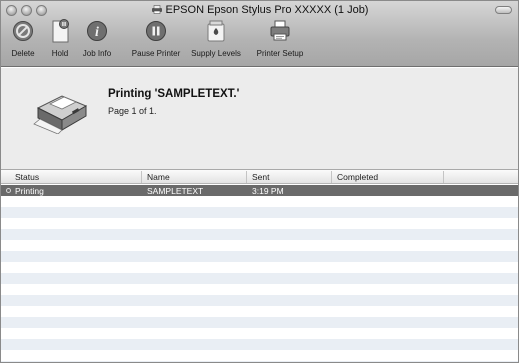  I want to click on row-status: Printing, so click(29, 191).